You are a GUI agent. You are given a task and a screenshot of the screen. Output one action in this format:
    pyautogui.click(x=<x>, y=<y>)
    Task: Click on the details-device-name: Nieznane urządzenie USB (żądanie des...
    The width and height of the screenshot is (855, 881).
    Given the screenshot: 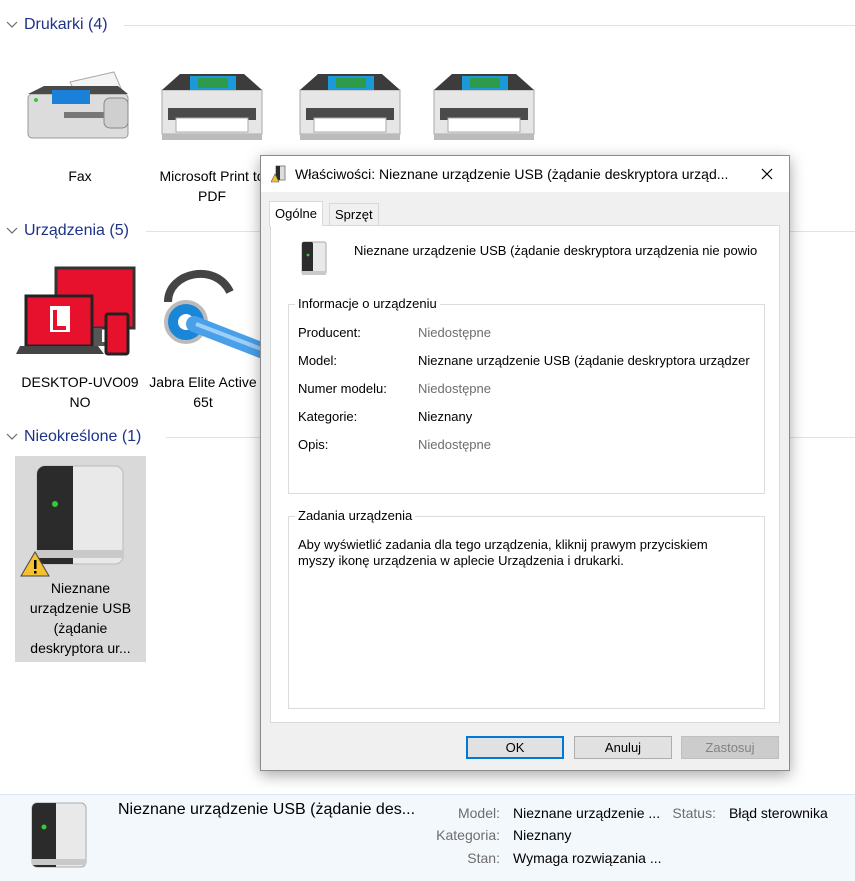 What is the action you would take?
    pyautogui.click(x=267, y=809)
    